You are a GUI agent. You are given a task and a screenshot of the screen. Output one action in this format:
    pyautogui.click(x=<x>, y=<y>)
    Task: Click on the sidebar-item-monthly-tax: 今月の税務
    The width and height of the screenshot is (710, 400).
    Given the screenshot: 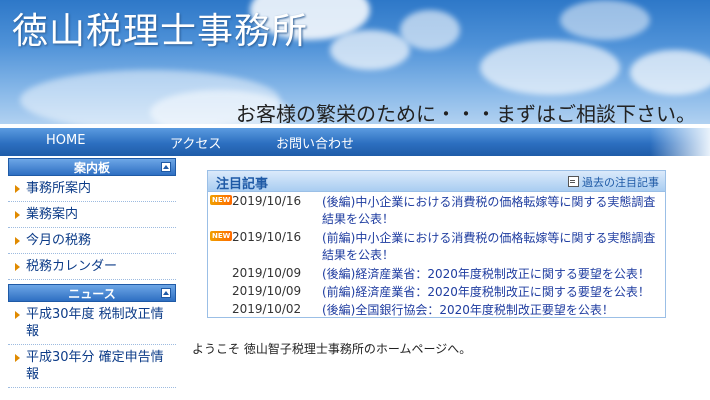 What is the action you would take?
    pyautogui.click(x=92, y=241)
    